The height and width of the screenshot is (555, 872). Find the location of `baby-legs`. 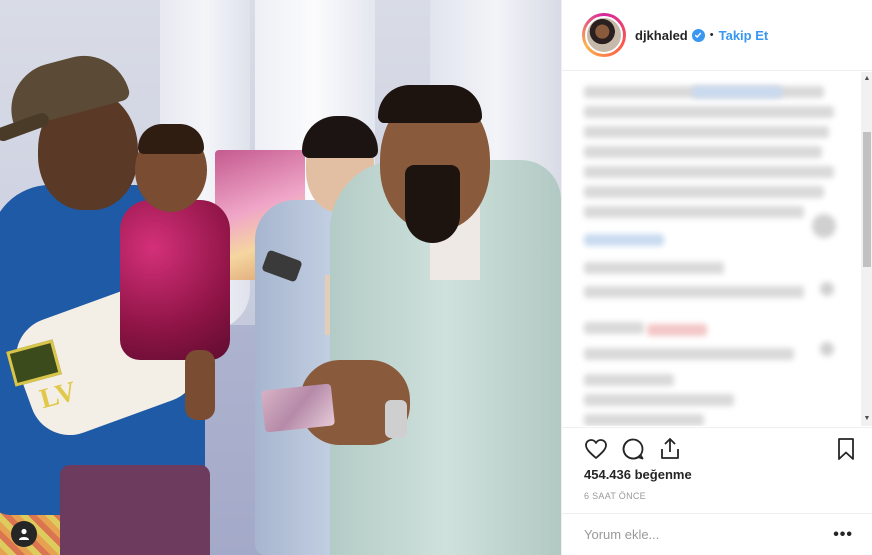

baby-legs is located at coordinates (200, 385).